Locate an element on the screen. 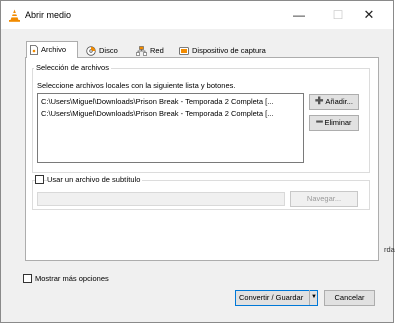 This screenshot has height=325, width=396. show-more-options-checkbox is located at coordinates (27, 278).